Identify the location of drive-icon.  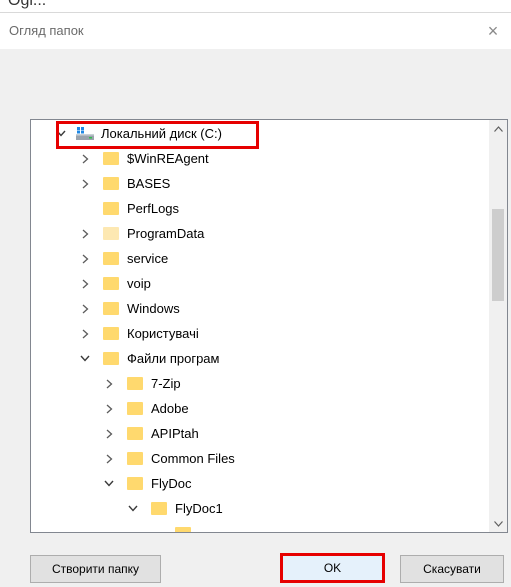
(85, 133).